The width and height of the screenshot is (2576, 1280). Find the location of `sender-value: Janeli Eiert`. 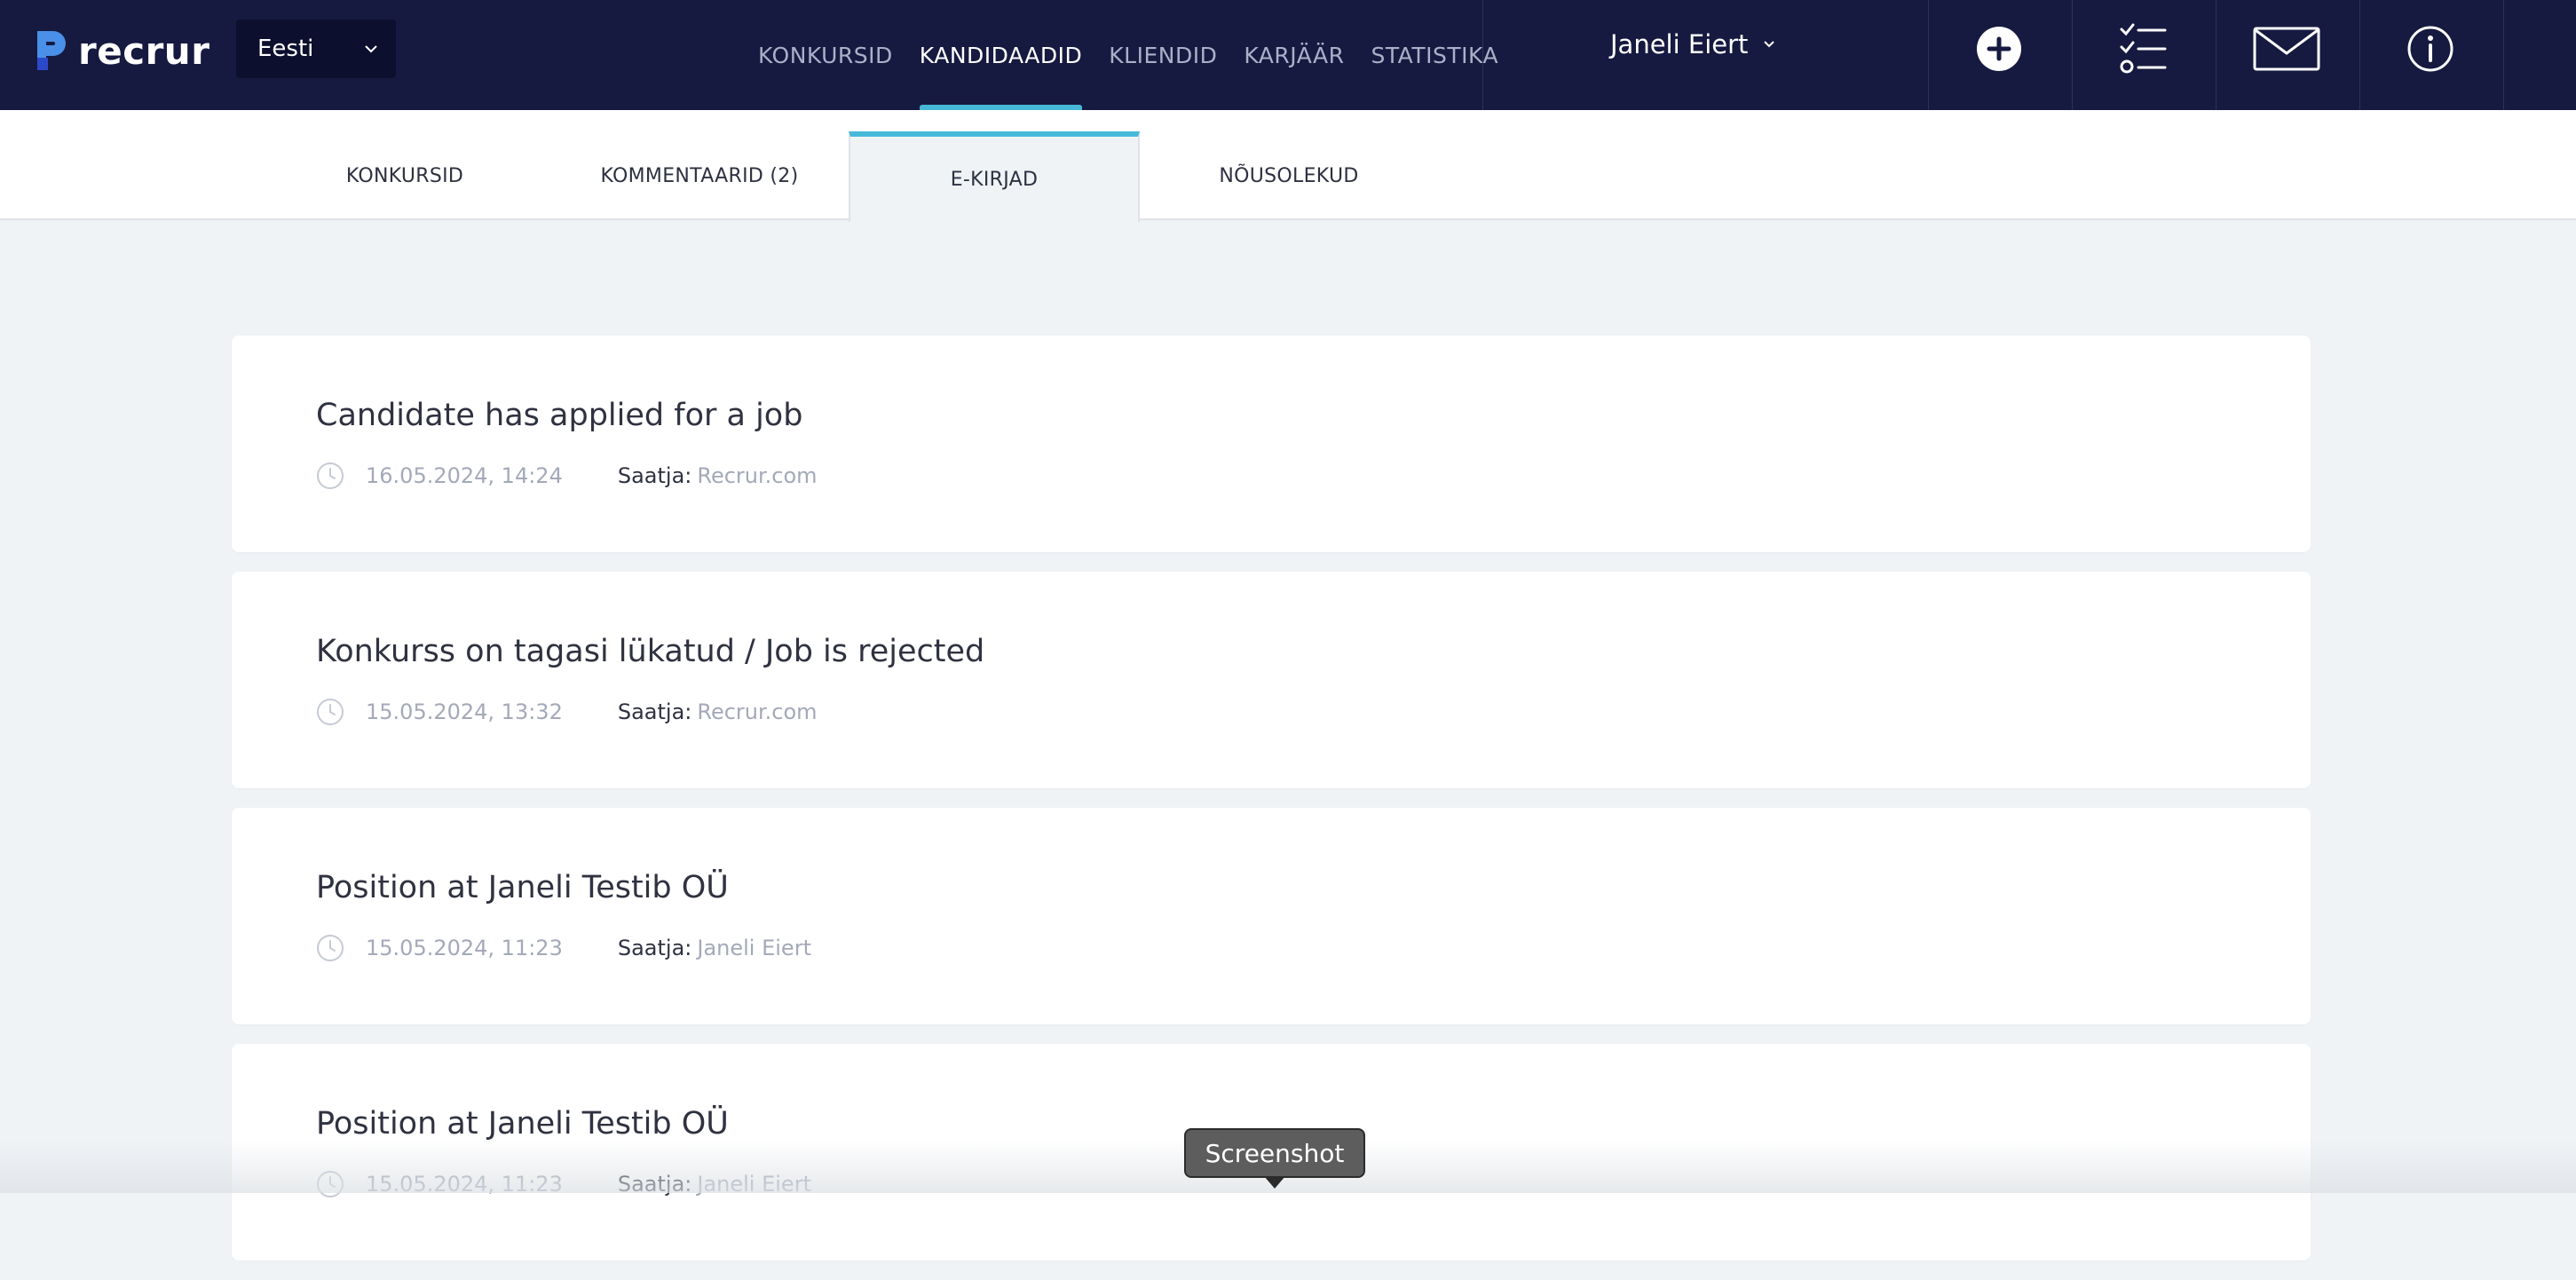

sender-value: Janeli Eiert is located at coordinates (754, 948).